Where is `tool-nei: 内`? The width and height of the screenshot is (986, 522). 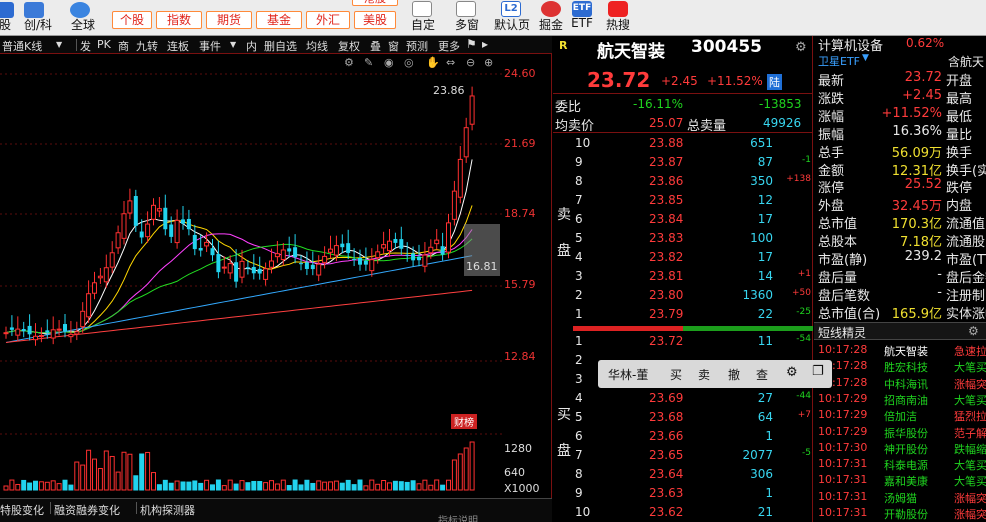 tool-nei: 内 is located at coordinates (251, 46).